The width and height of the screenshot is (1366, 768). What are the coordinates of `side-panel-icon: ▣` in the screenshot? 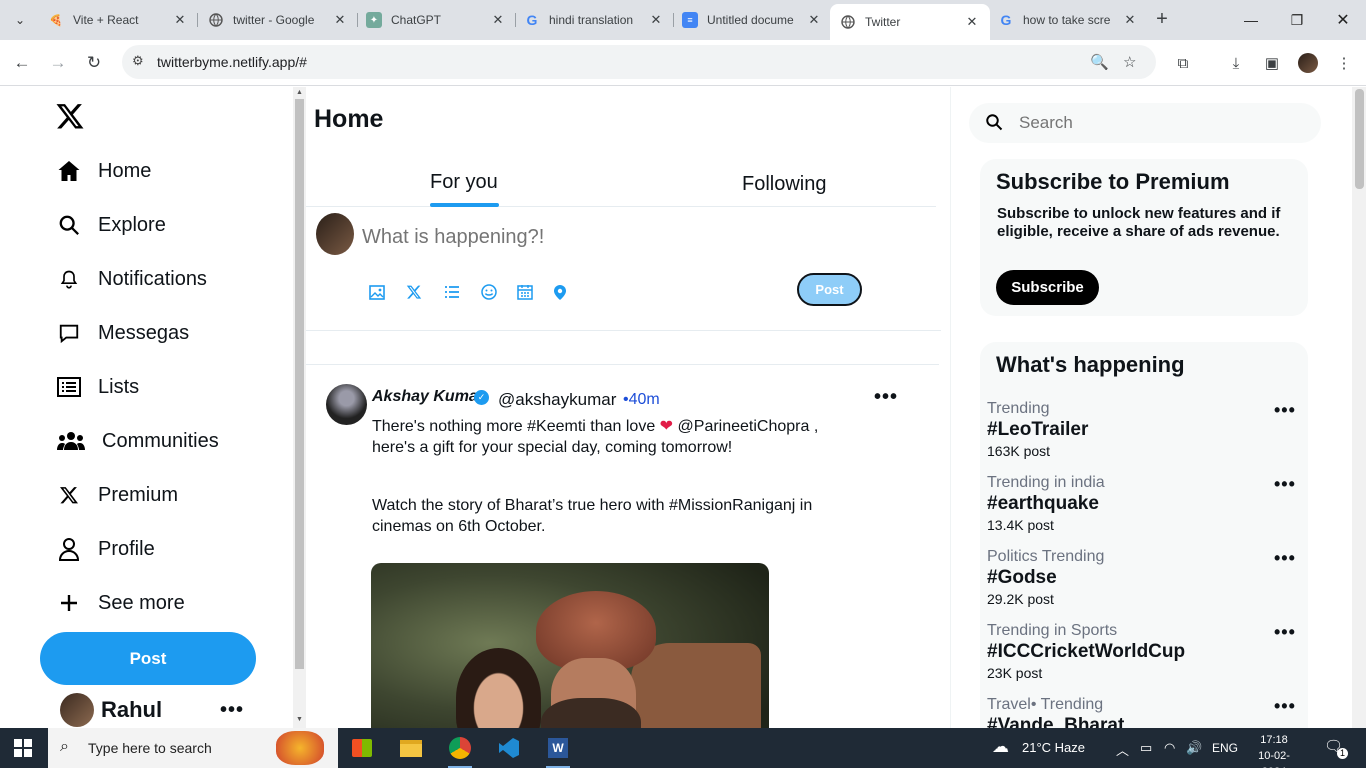 It's located at (1272, 63).